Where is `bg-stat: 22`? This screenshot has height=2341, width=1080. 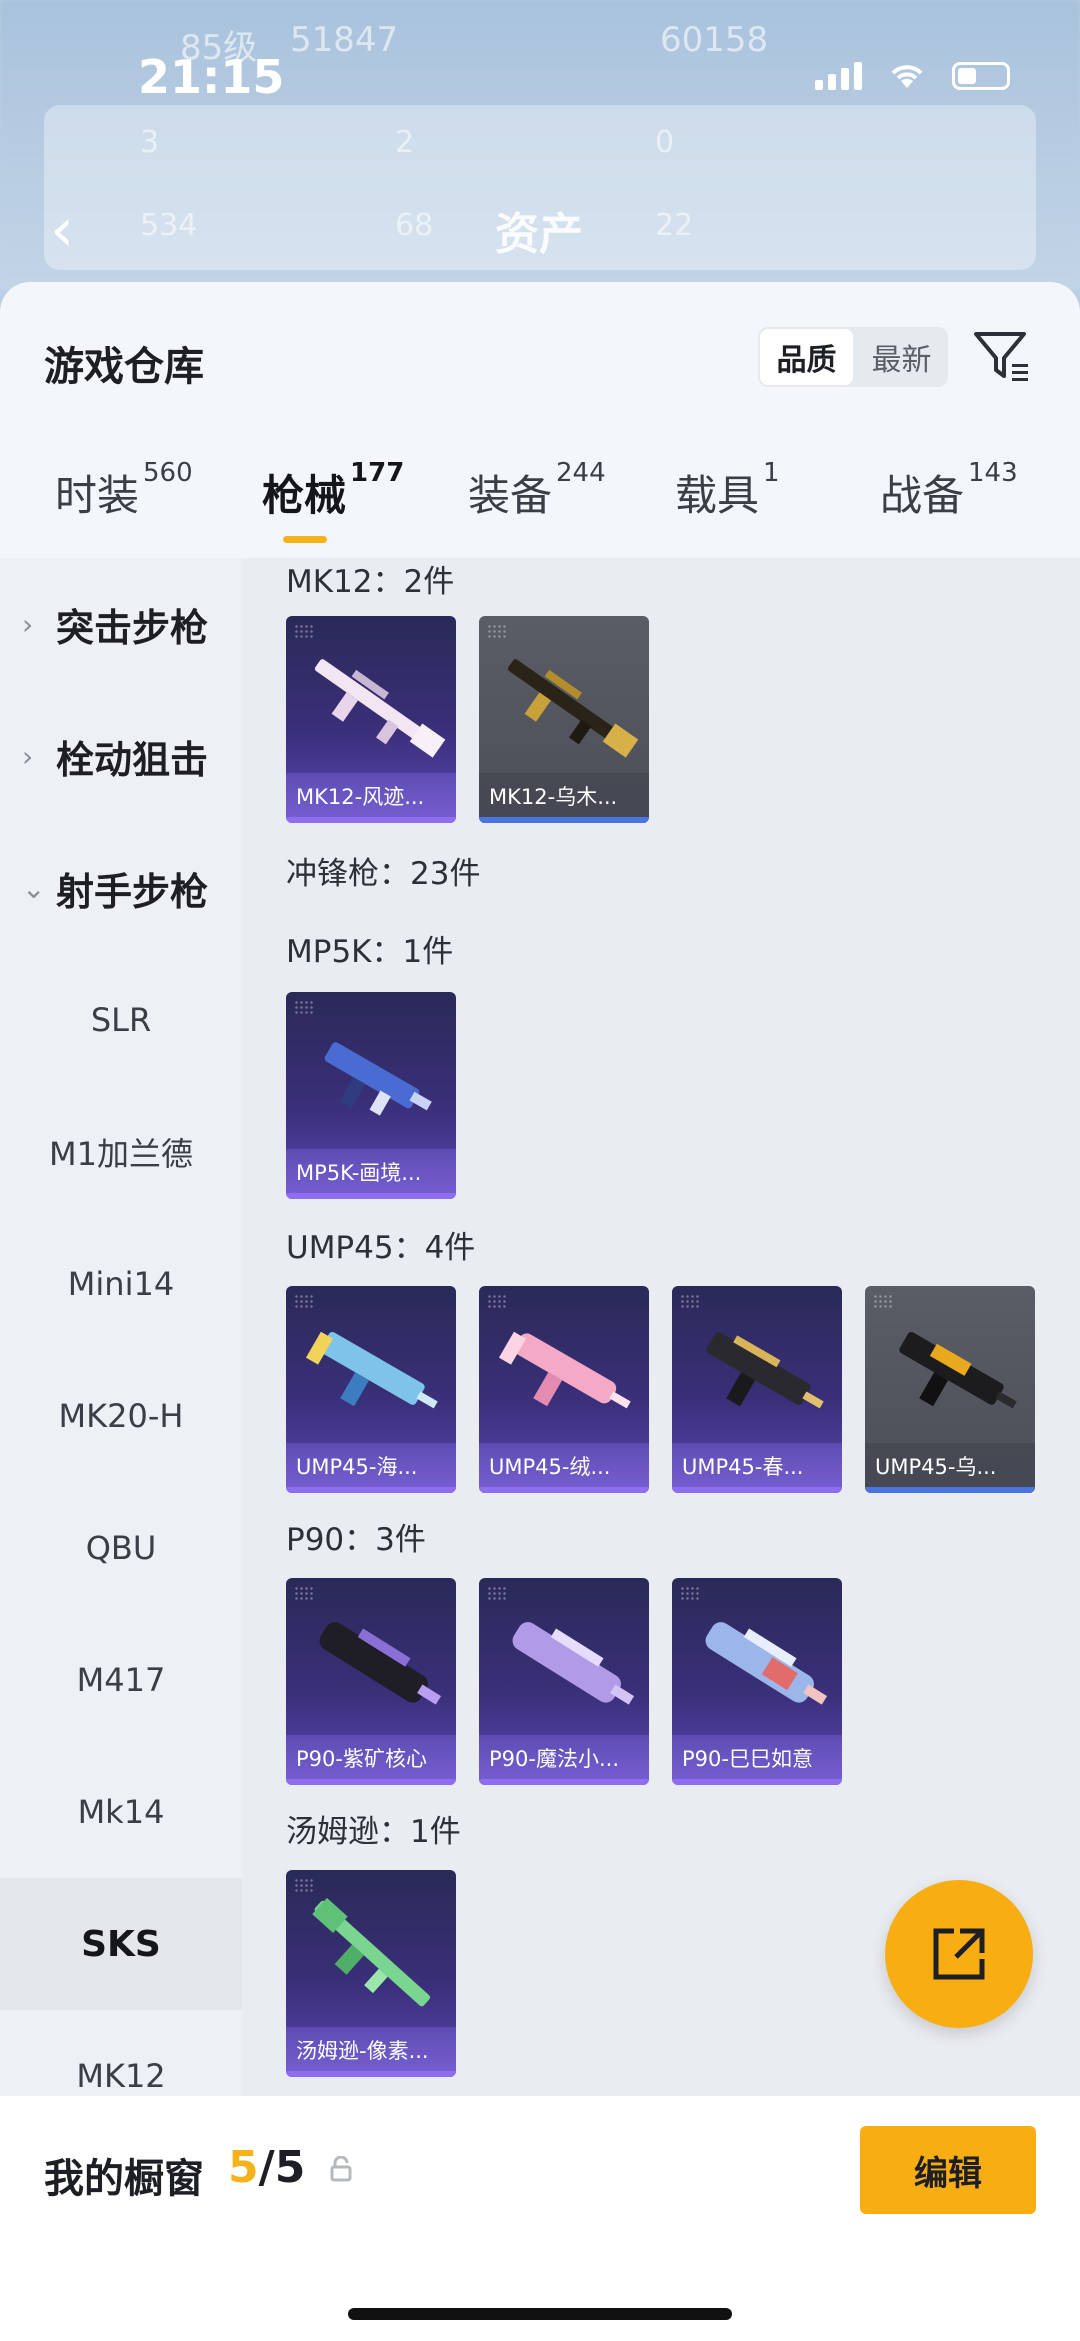 bg-stat: 22 is located at coordinates (674, 225).